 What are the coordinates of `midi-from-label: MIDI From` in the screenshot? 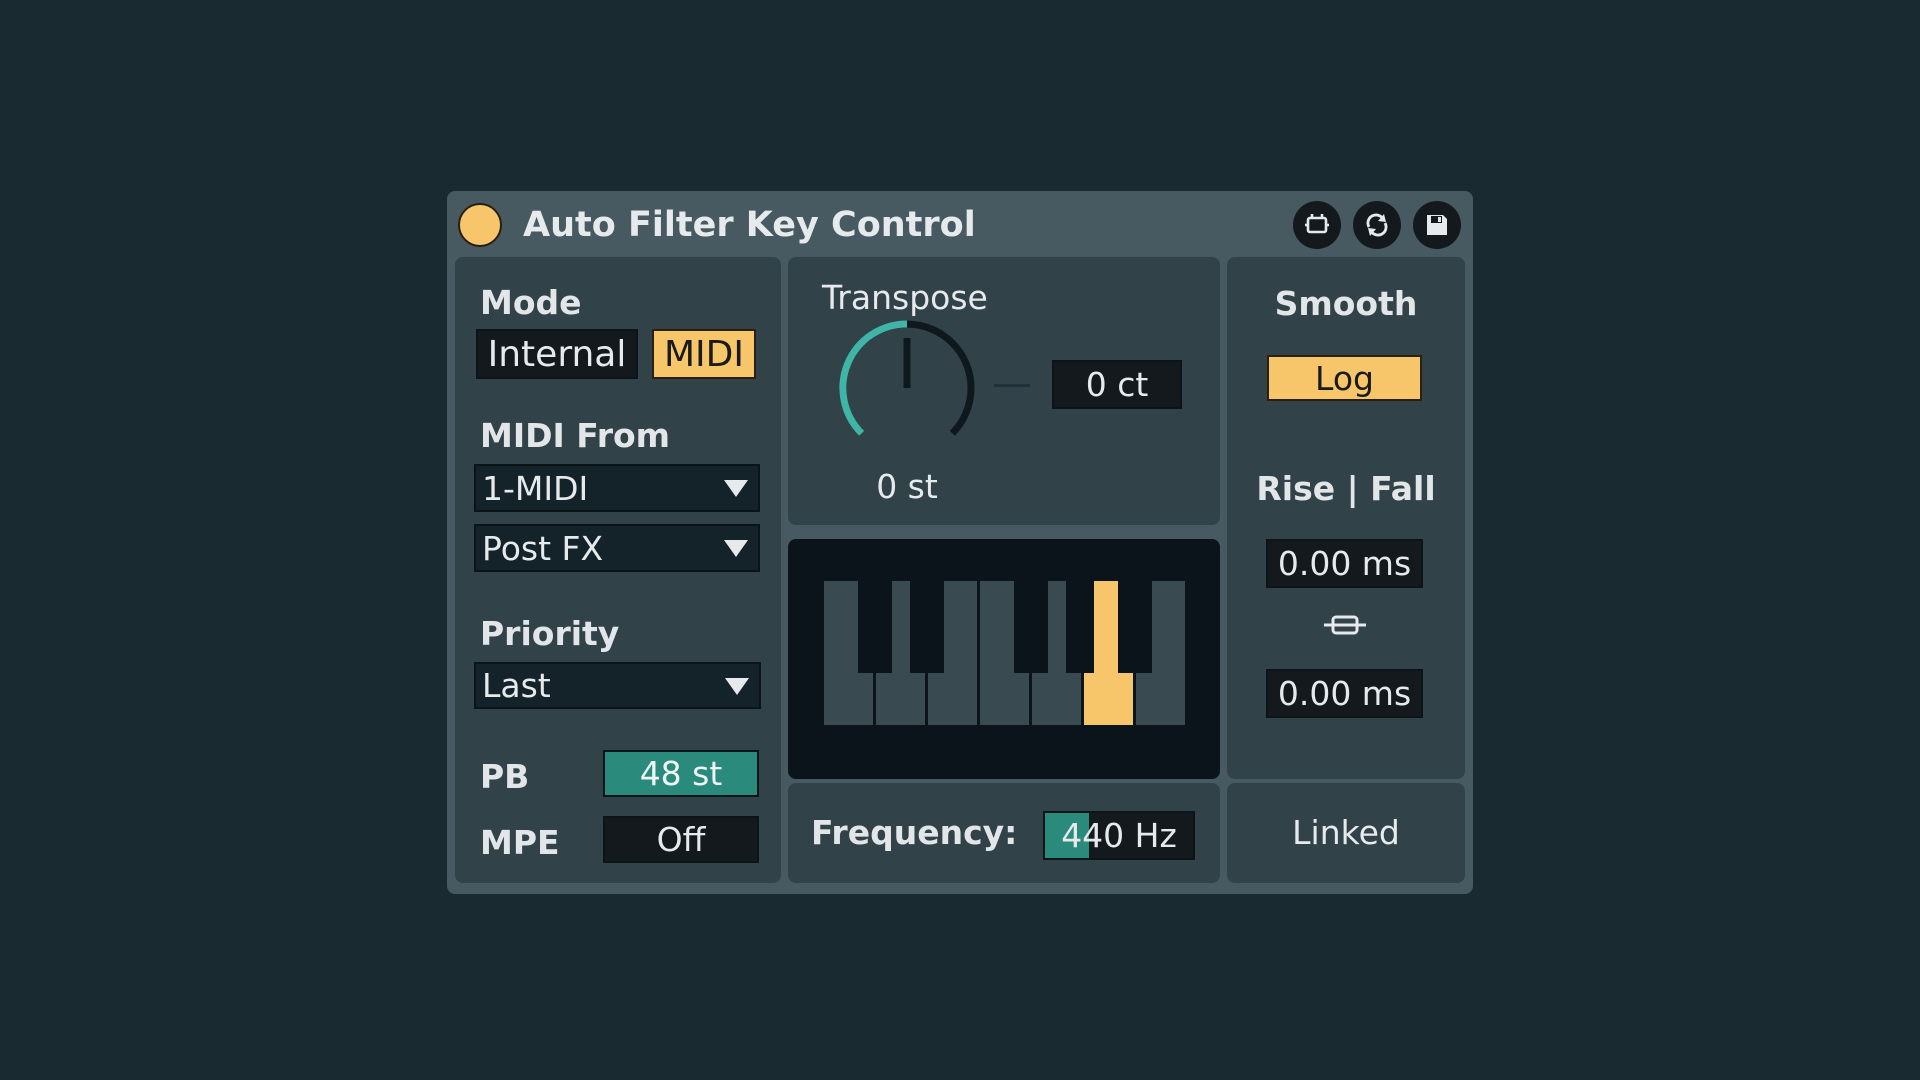 It's located at (575, 435).